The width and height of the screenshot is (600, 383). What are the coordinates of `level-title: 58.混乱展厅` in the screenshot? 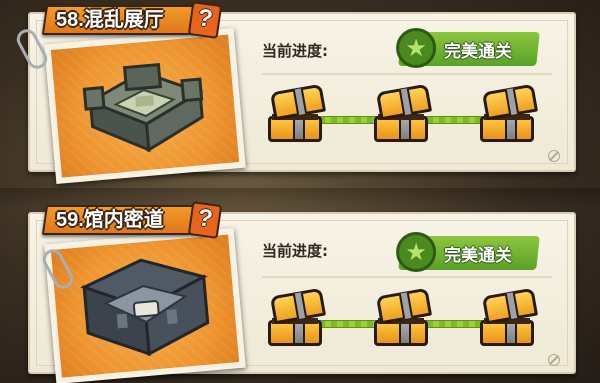 It's located at (110, 20).